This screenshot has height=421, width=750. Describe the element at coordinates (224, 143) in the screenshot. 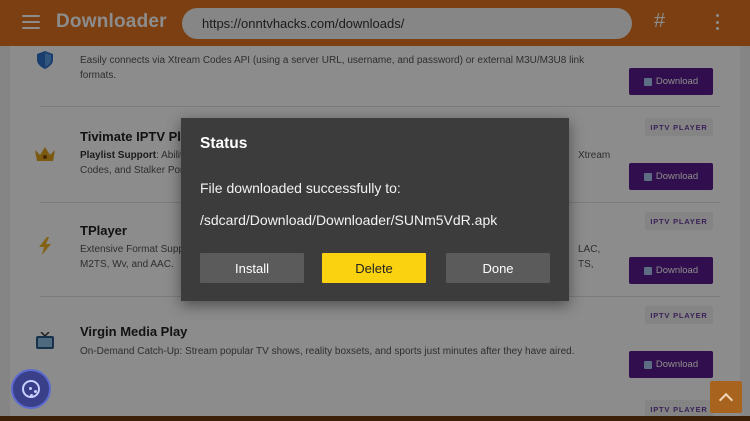

I see `dialog-title: Status` at that location.